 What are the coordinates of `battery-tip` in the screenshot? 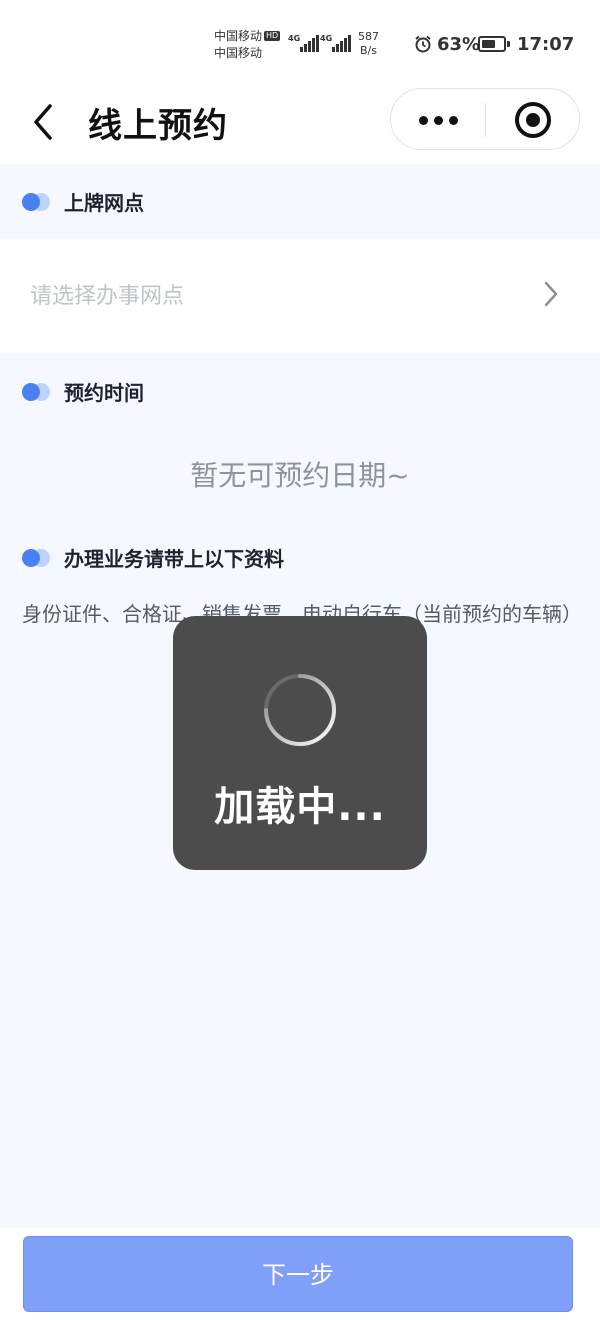 It's located at (508, 44).